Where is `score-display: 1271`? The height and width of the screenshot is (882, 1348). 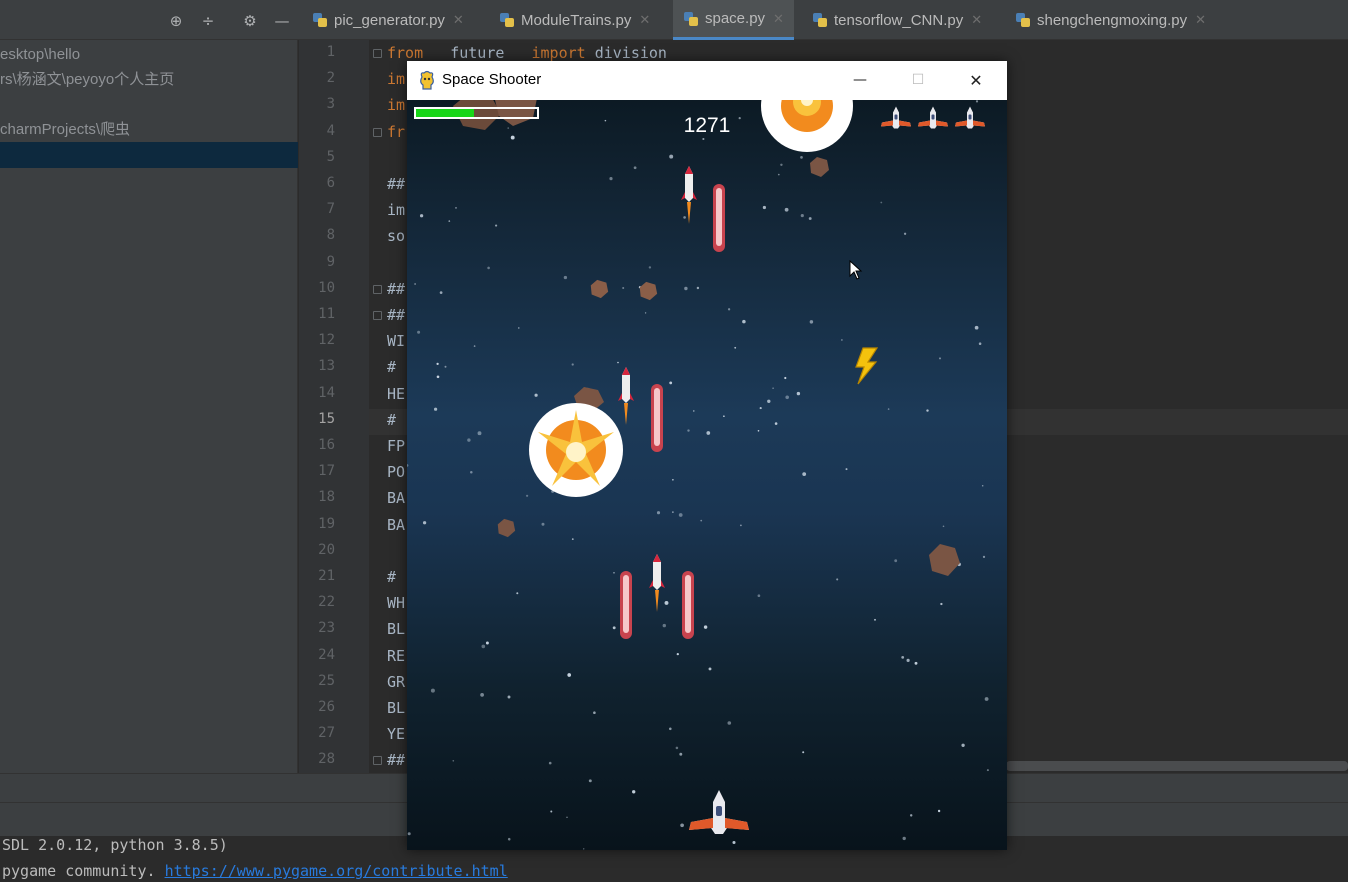 score-display: 1271 is located at coordinates (707, 125).